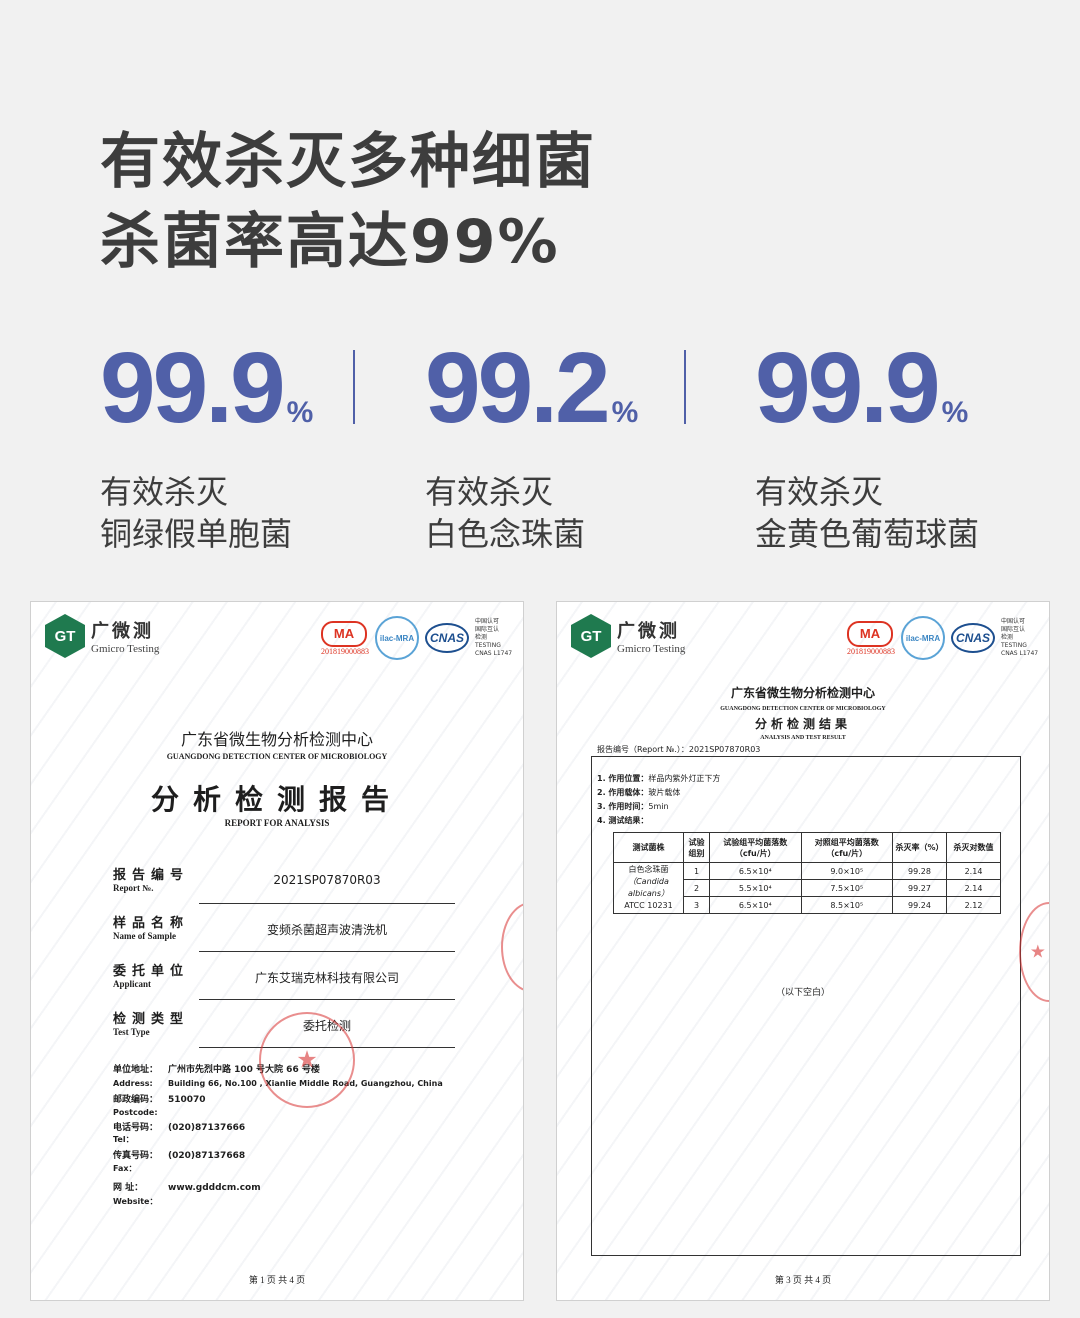  What do you see at coordinates (803, 738) in the screenshot?
I see `results-title-en: ANALYSIS AND TEST RESULT` at bounding box center [803, 738].